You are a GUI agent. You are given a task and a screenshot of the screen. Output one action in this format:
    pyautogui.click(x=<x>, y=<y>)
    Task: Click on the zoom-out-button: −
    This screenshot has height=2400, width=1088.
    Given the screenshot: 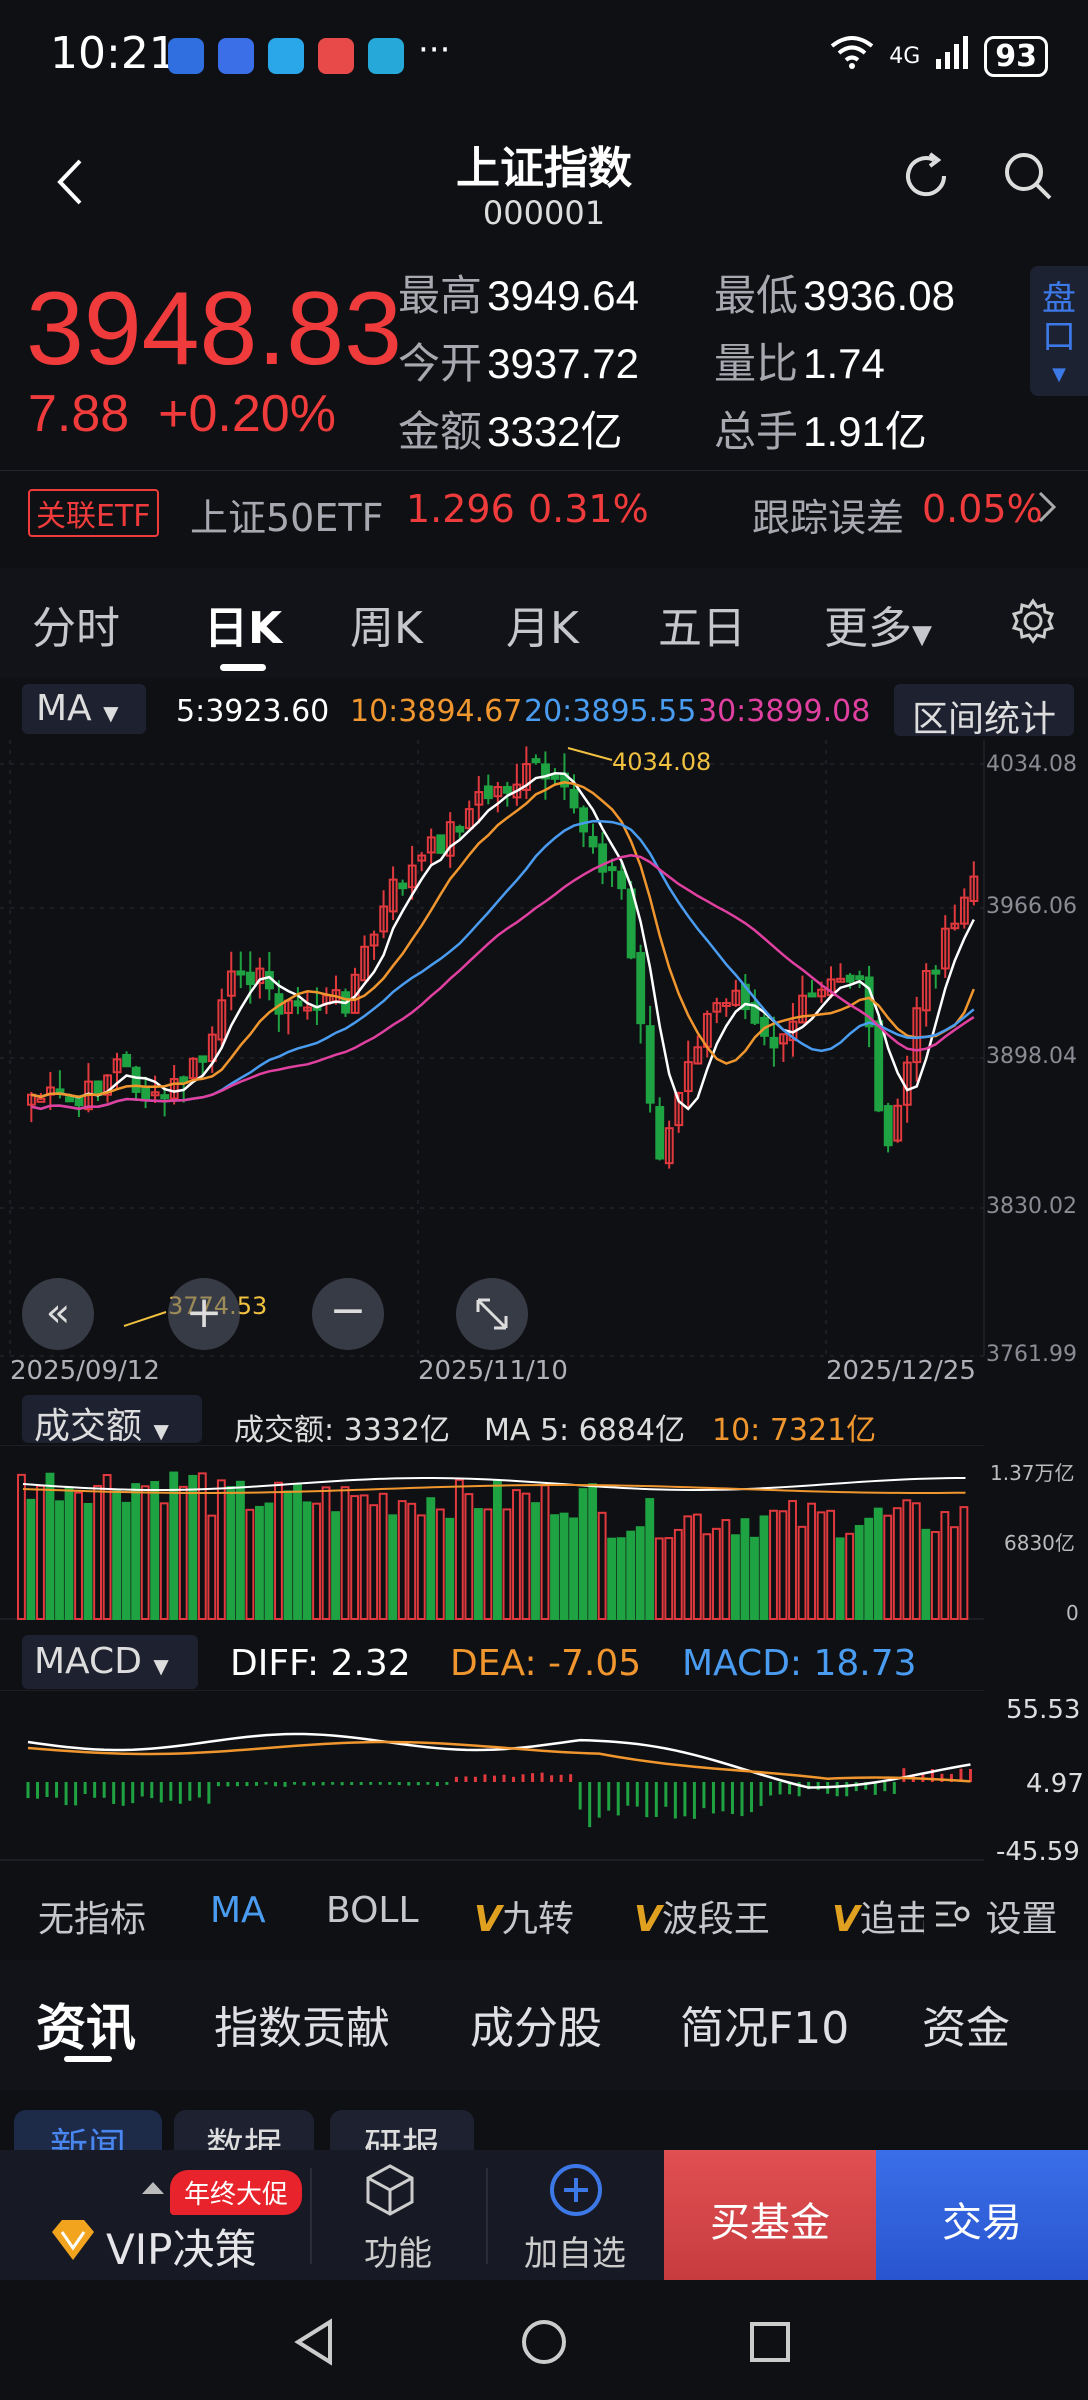 What is the action you would take?
    pyautogui.click(x=348, y=1314)
    